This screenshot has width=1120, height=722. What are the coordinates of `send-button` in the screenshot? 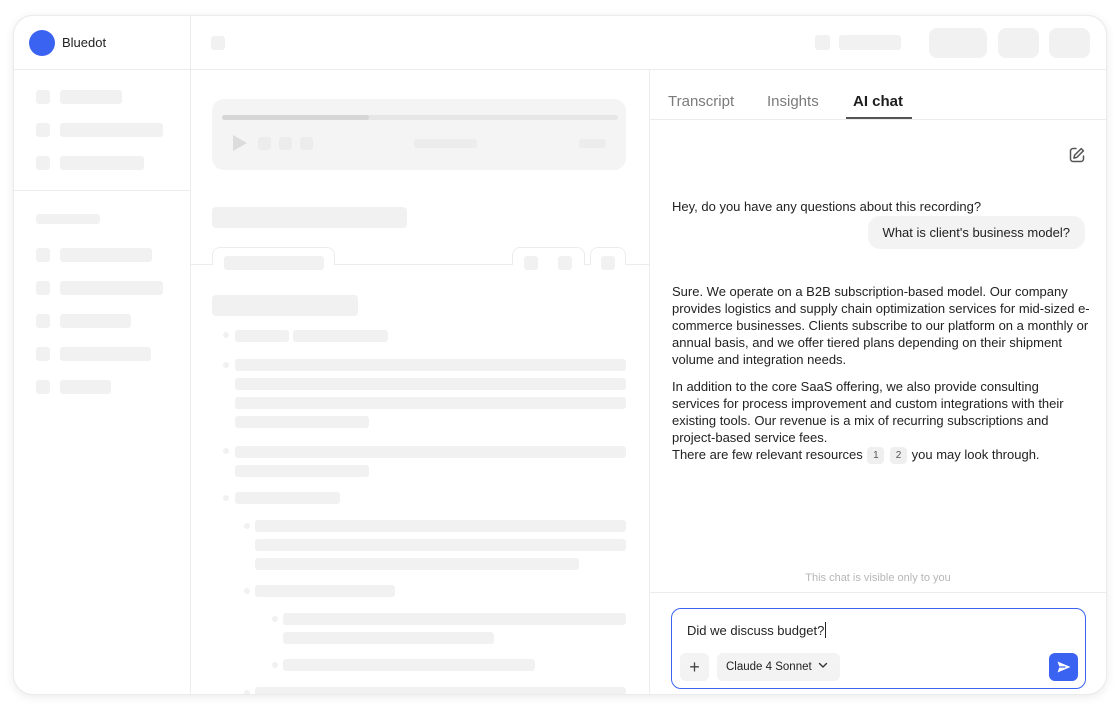 It's located at (1063, 667).